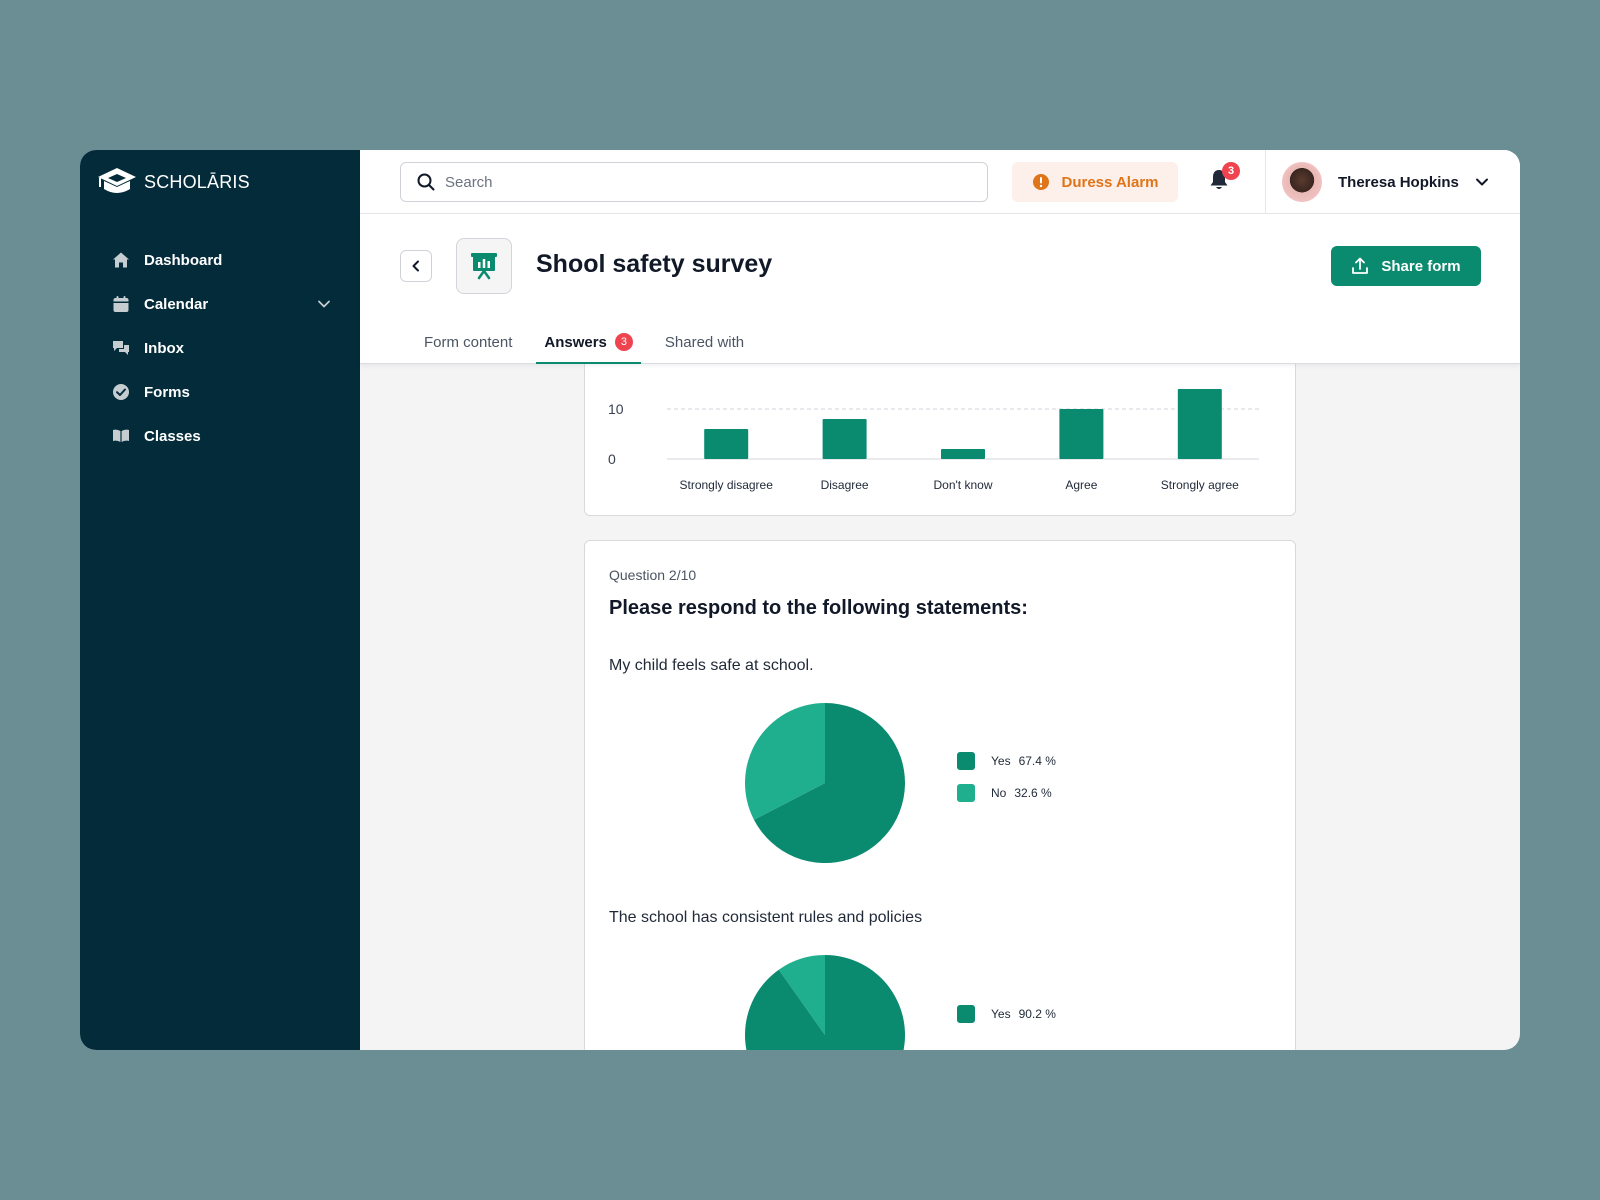 The image size is (1600, 1200). I want to click on avatar, so click(1302, 182).